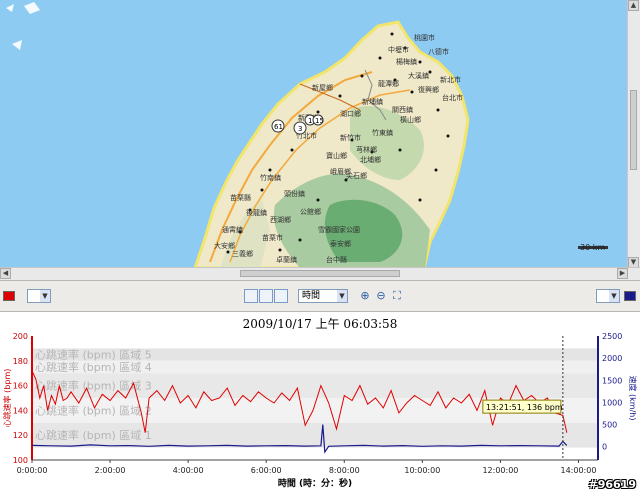 Image resolution: width=640 pixels, height=497 pixels. Describe the element at coordinates (604, 447) in the screenshot. I see `y-tick-right: 0` at that location.